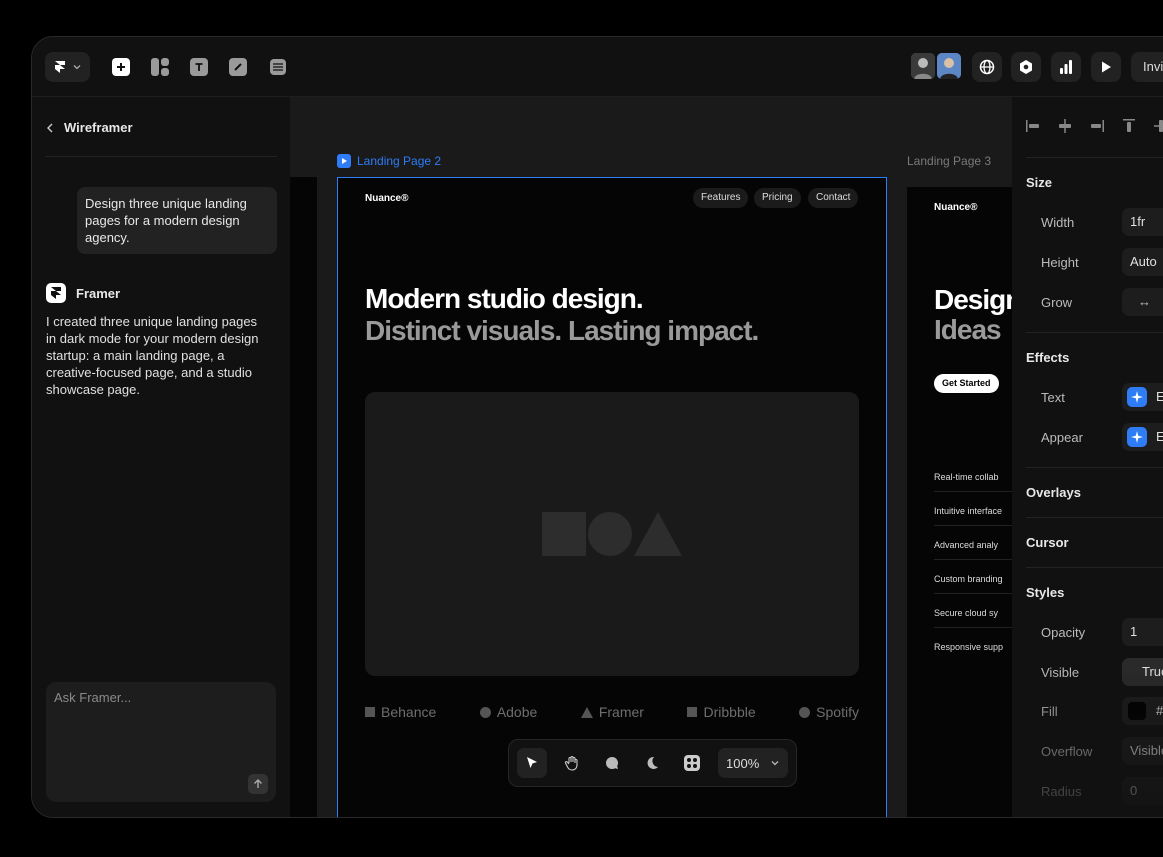  I want to click on logo-spotify: Spotify, so click(829, 712).